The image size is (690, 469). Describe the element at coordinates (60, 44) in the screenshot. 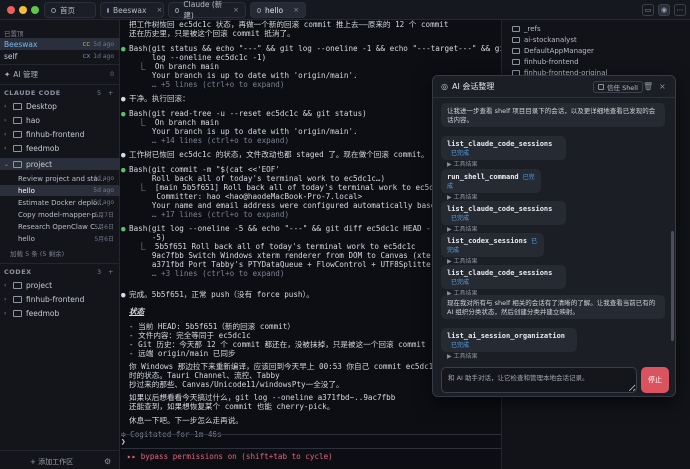

I see `pinned-item-beeswax: Beeswax CC 5d ago` at that location.